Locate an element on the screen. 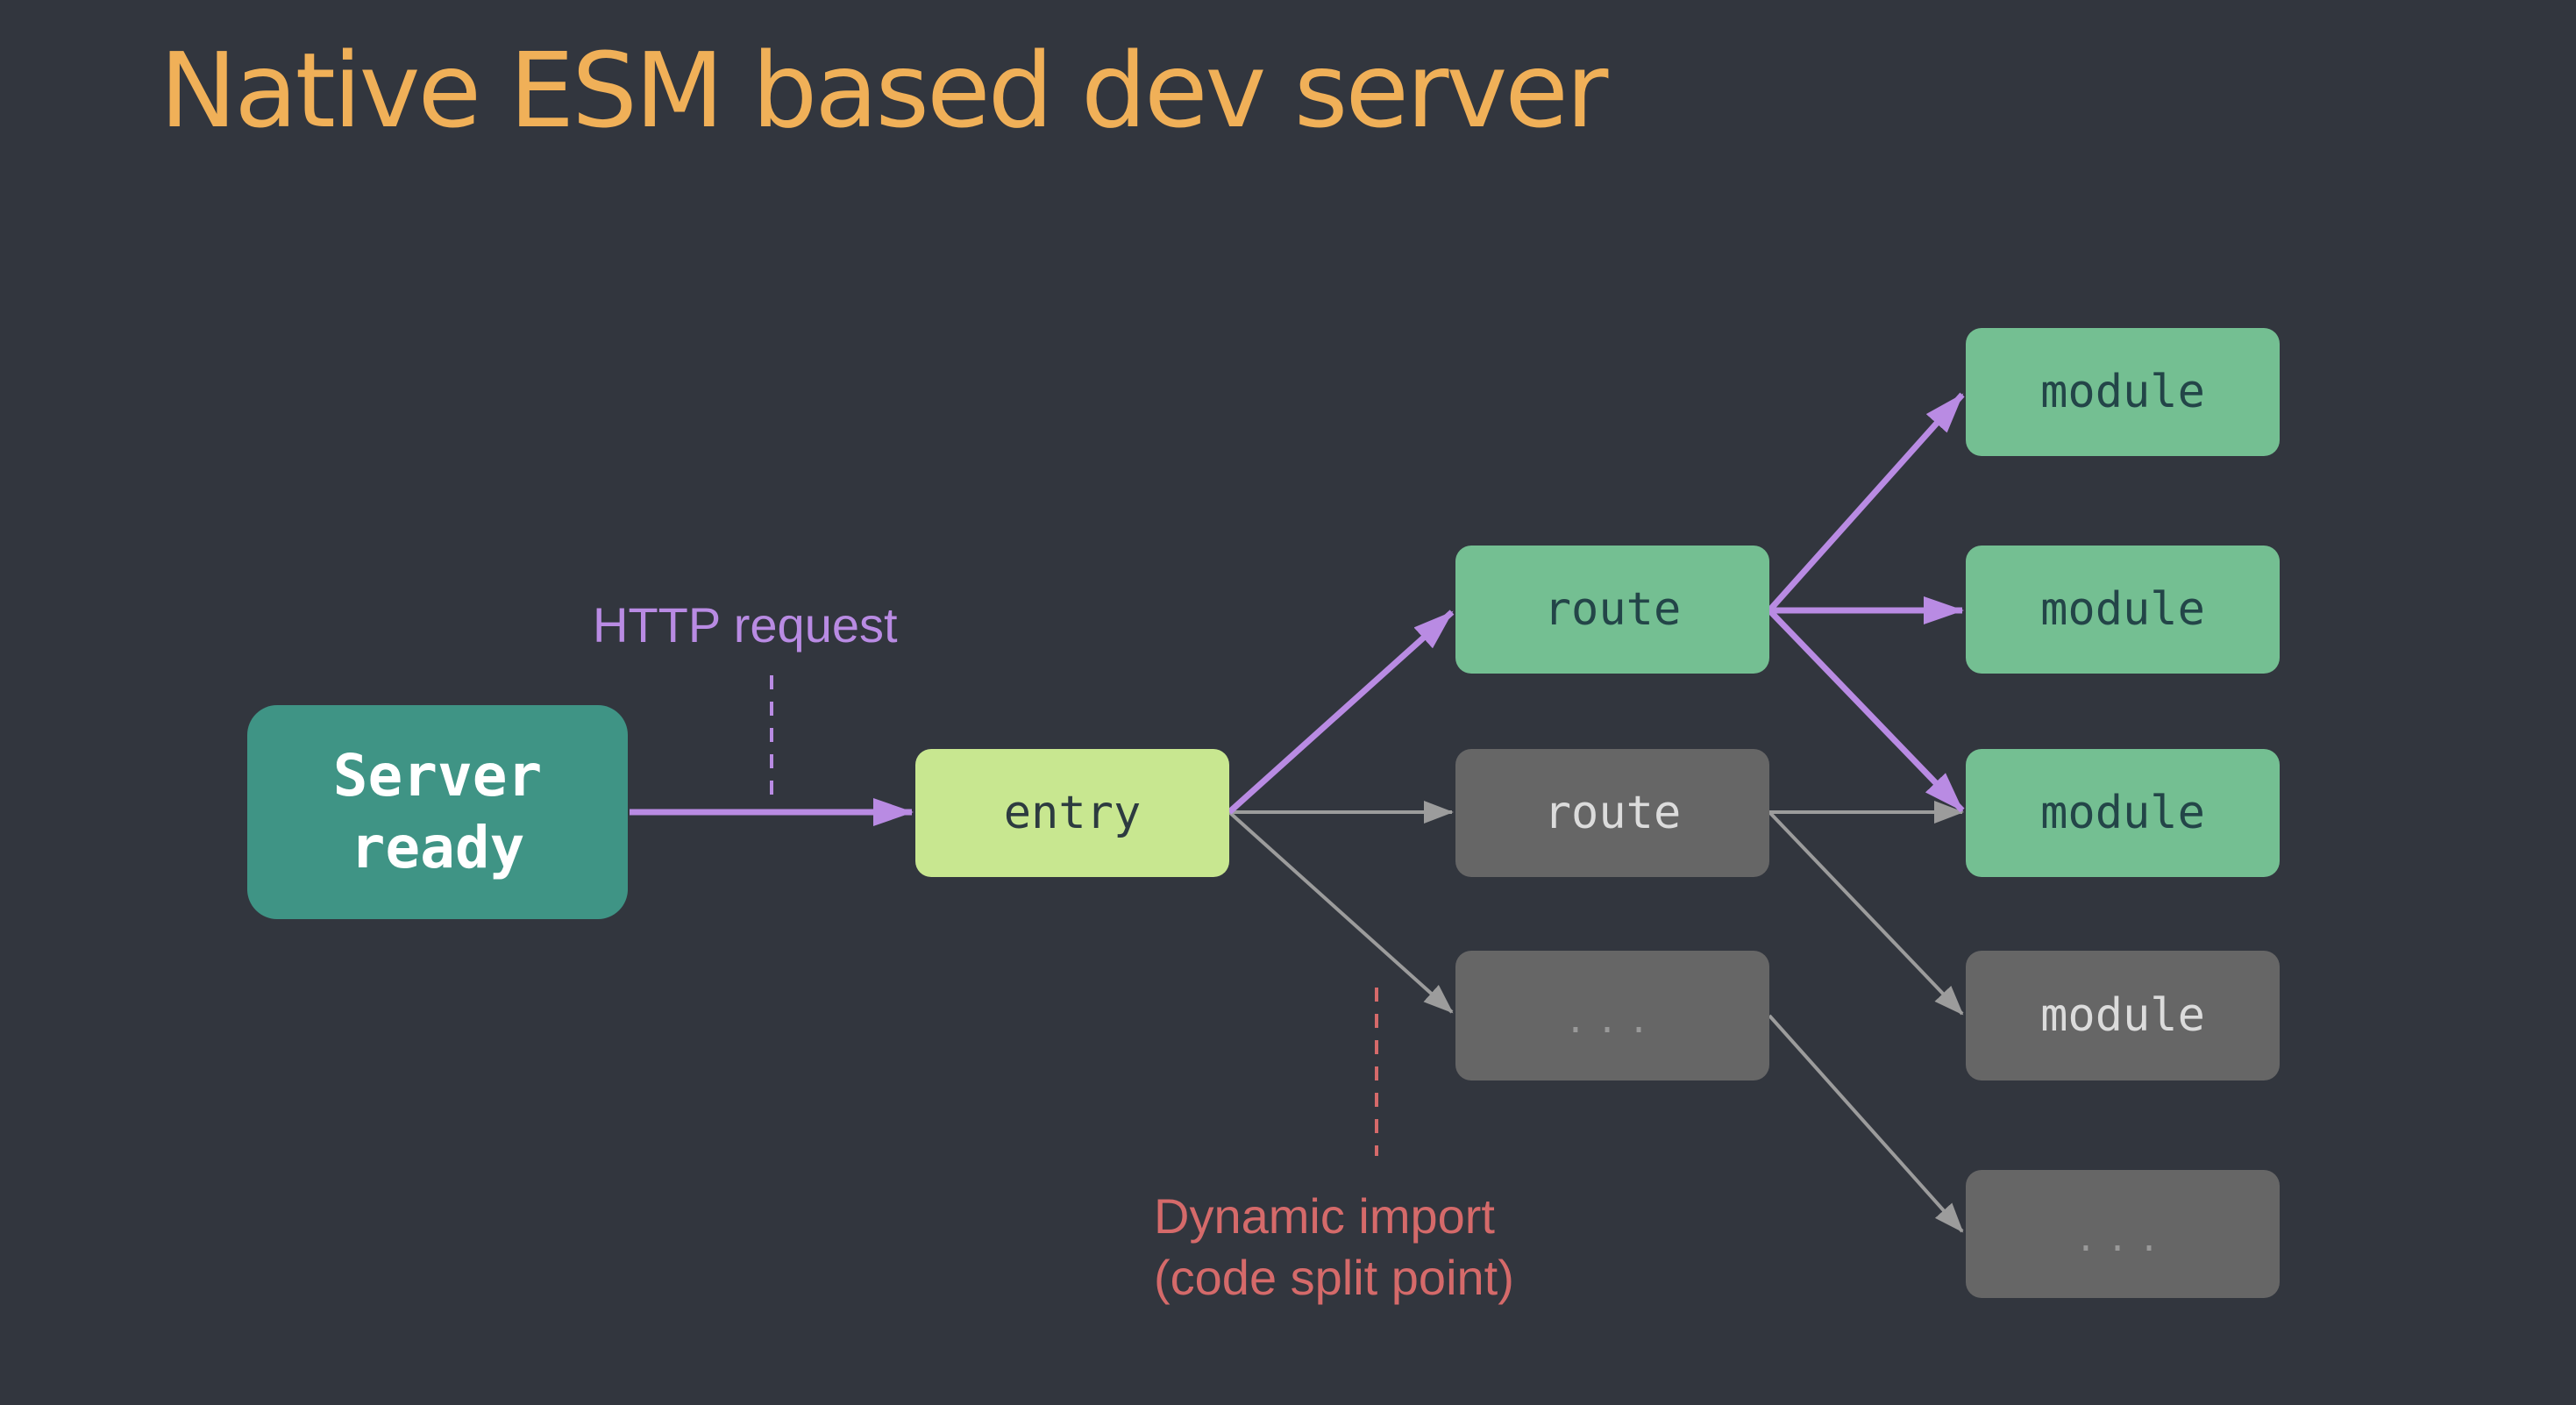 This screenshot has height=1405, width=2576. route-node-inactive: route is located at coordinates (1612, 813).